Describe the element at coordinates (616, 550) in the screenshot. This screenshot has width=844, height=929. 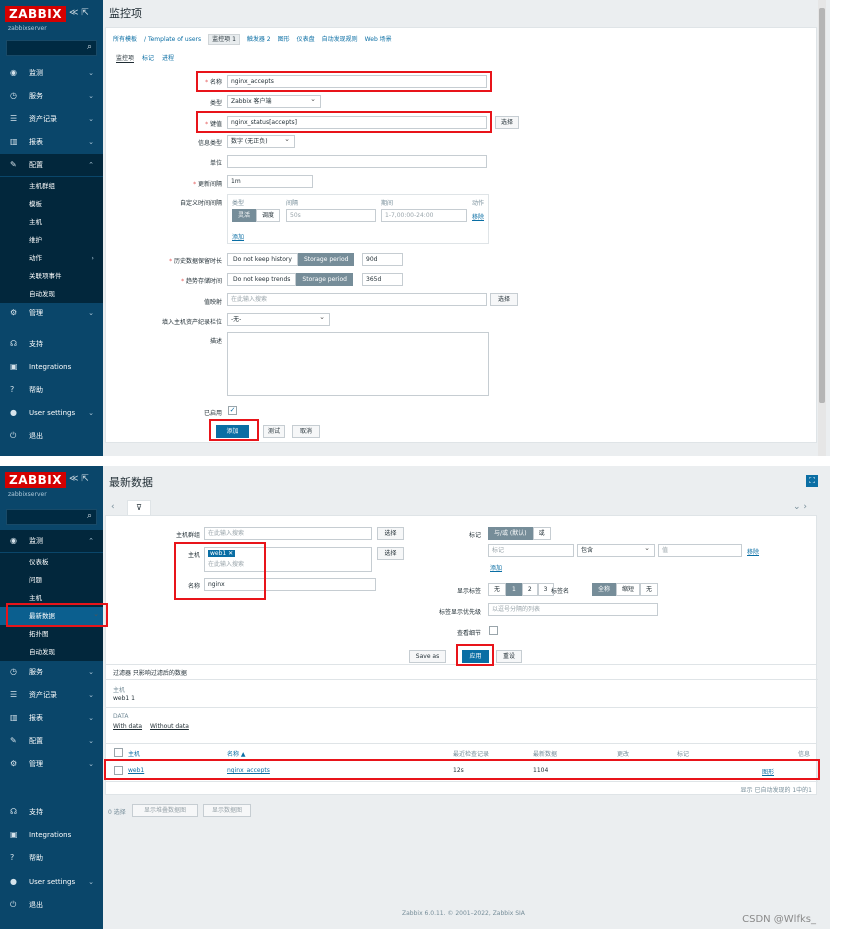
I see `tag-operator-select: 包含` at that location.